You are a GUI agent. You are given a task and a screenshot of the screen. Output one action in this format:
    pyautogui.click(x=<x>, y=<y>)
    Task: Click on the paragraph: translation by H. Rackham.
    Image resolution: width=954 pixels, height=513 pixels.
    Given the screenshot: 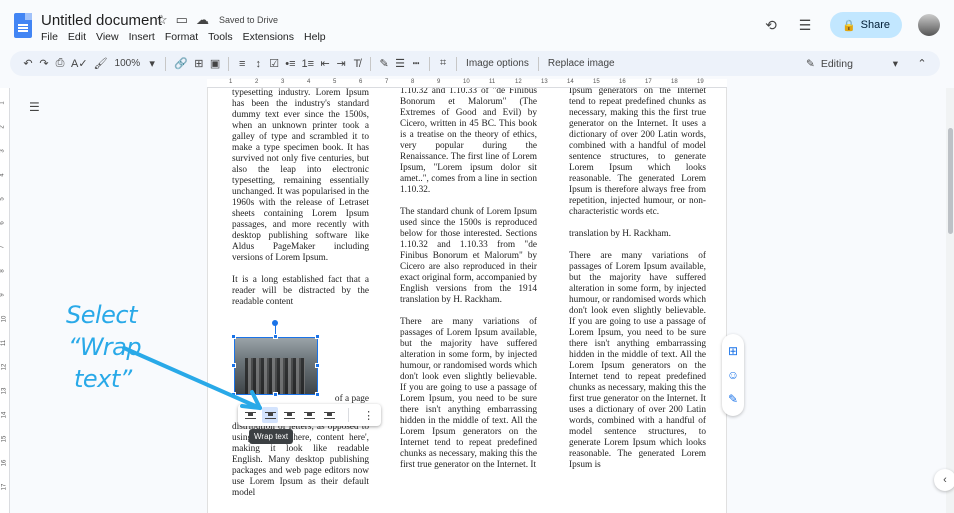 What is the action you would take?
    pyautogui.click(x=637, y=234)
    